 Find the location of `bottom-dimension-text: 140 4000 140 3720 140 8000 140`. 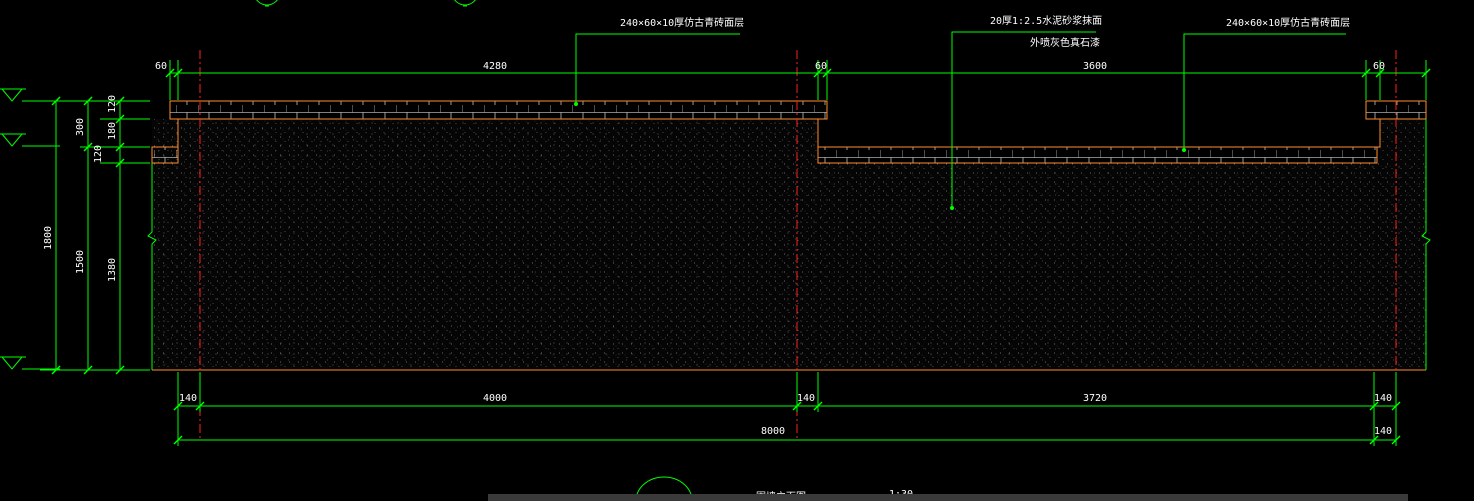

bottom-dimension-text: 140 4000 140 3720 140 8000 140 is located at coordinates (785, 415).